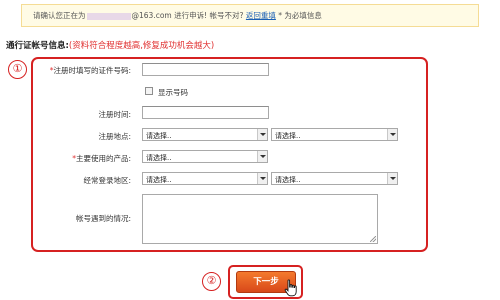 This screenshot has width=500, height=300. Describe the element at coordinates (92, 70) in the screenshot. I see `id-number-label-text: 注册时填写的证件号码:` at that location.